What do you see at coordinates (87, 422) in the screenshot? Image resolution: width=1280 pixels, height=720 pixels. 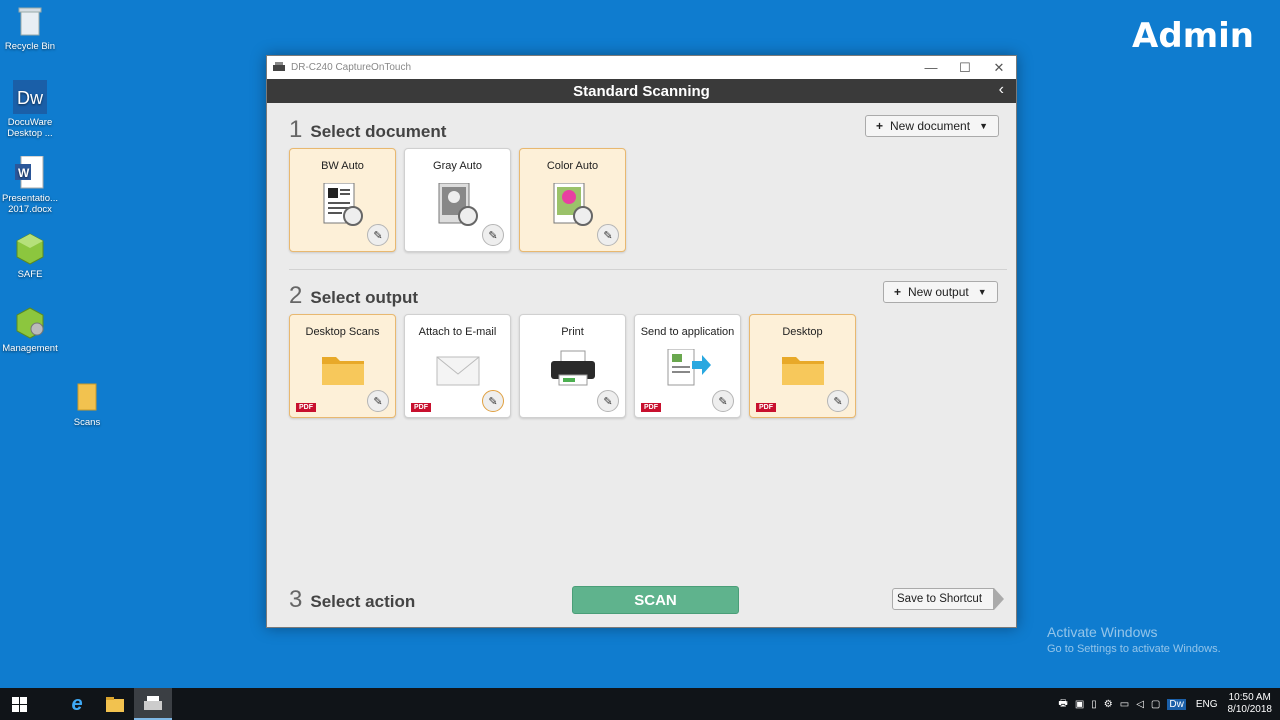 I see `desktop-icon-label: Scans` at bounding box center [87, 422].